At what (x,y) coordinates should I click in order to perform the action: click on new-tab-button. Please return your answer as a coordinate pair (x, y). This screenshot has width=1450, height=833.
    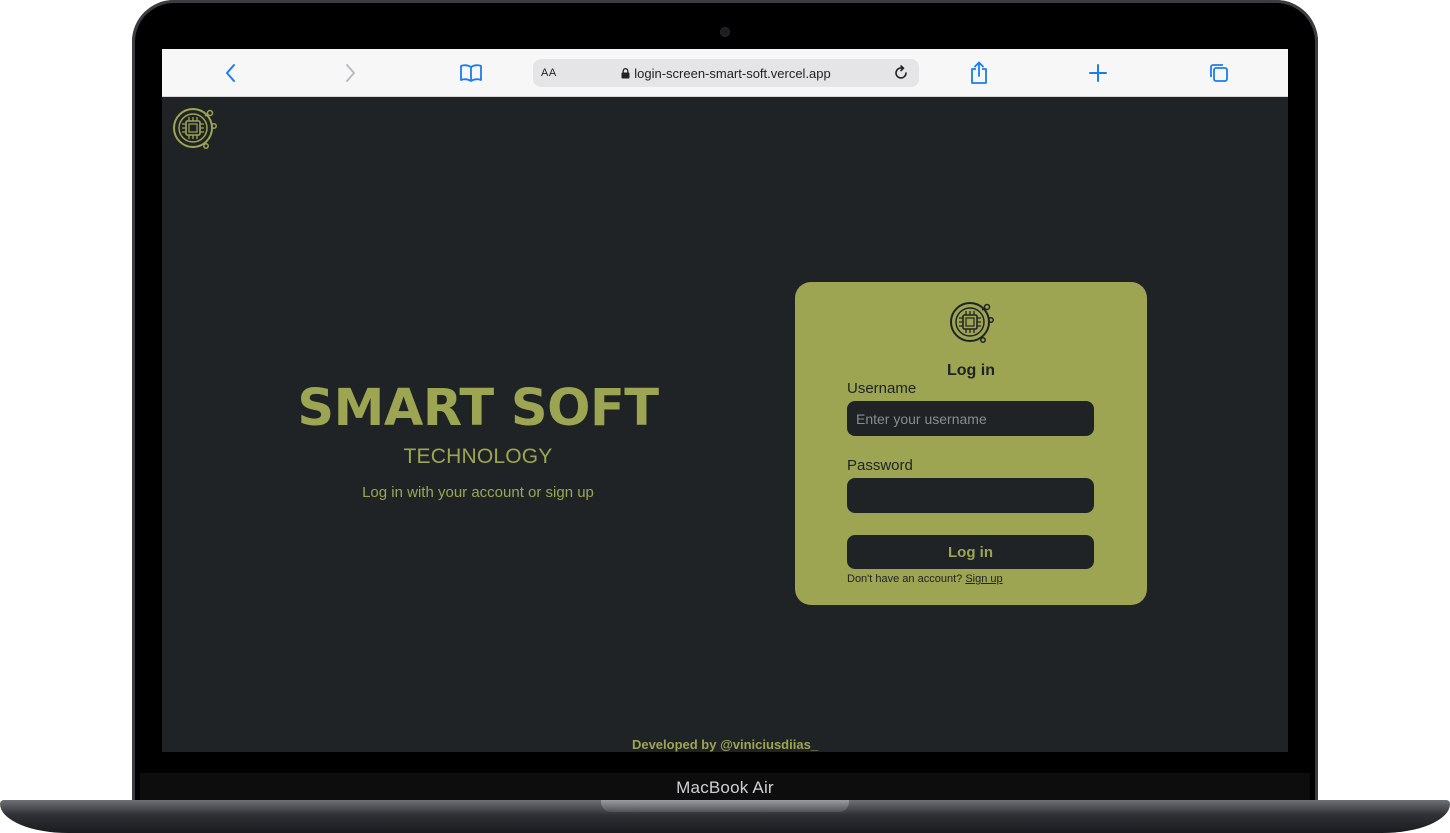
    Looking at the image, I should click on (1098, 73).